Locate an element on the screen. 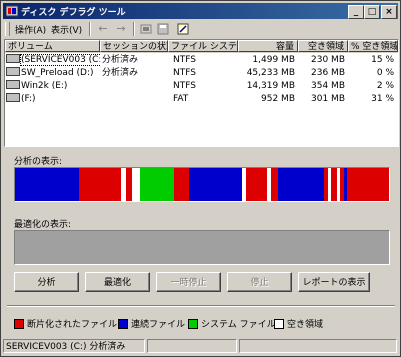  free-space: 236 MB is located at coordinates (328, 73).